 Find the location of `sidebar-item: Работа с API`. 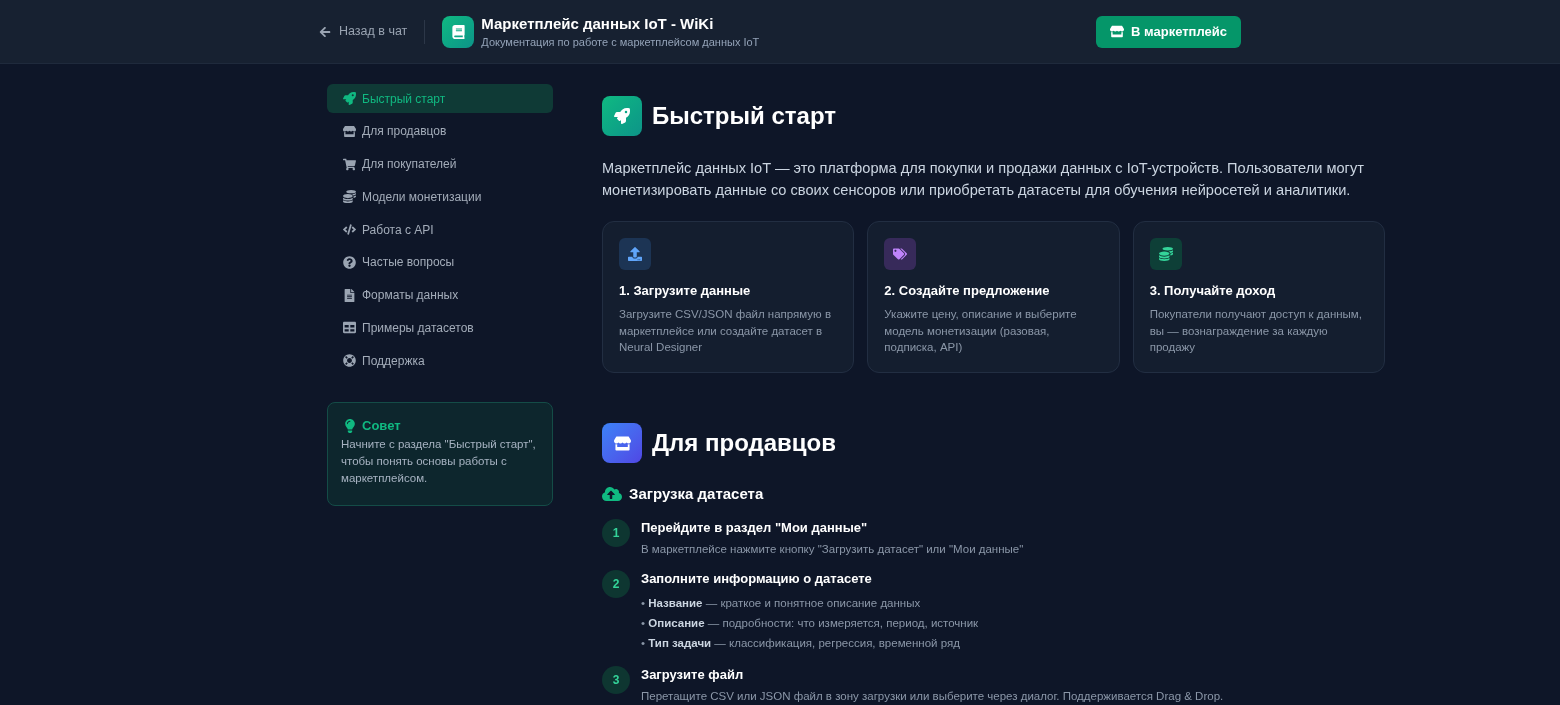

sidebar-item: Работа с API is located at coordinates (440, 229).